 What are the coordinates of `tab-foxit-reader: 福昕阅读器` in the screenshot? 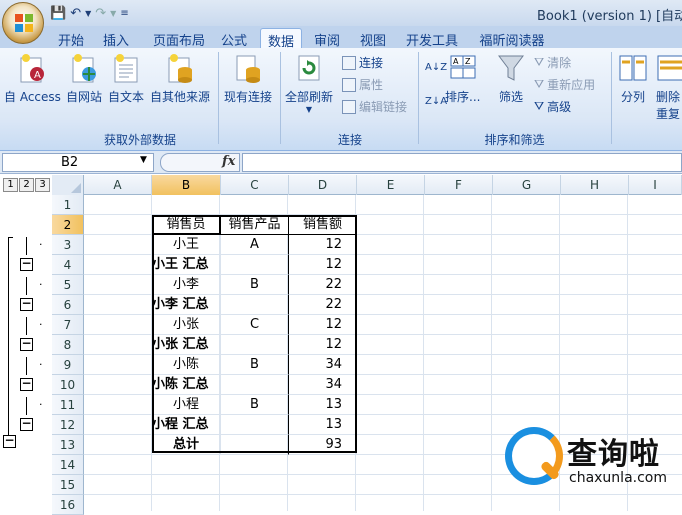 It's located at (512, 38).